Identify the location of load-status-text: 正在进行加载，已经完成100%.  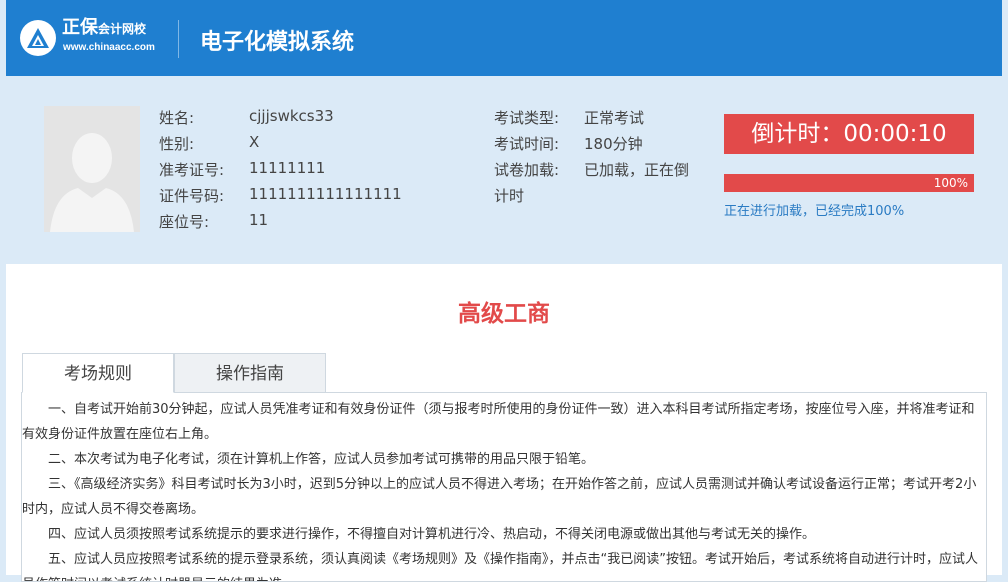
(814, 211).